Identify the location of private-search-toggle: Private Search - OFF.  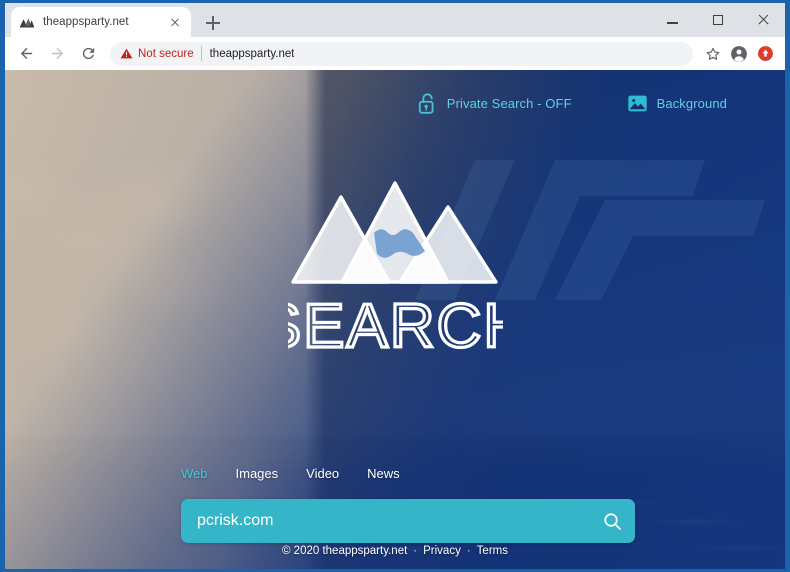
(494, 103).